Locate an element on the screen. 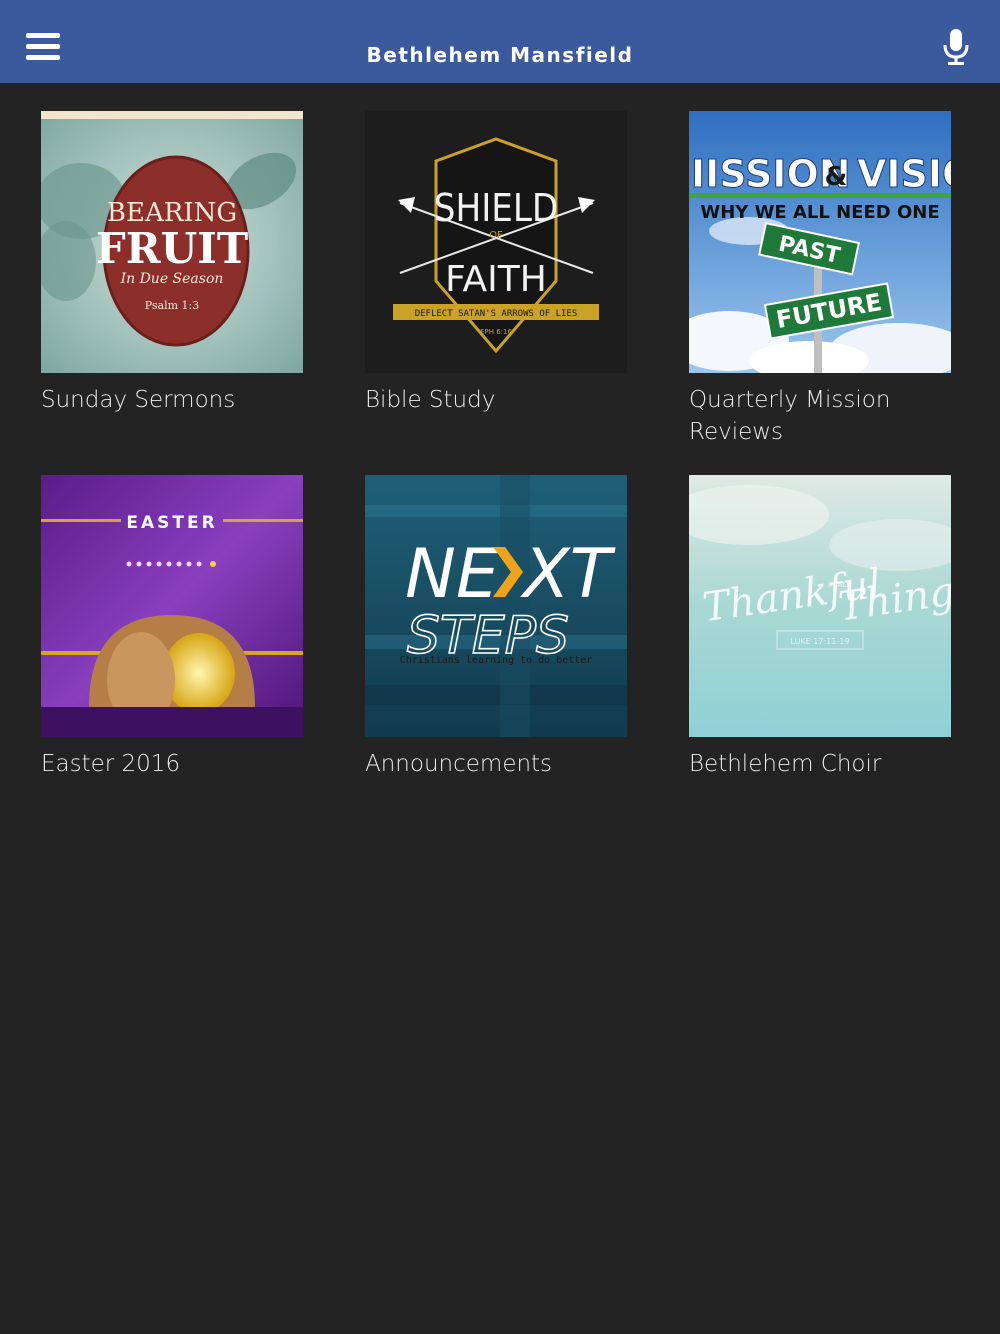 The height and width of the screenshot is (1334, 1000). series-artwork: BEARING FRUIT In Due Season Psalm 1:3 is located at coordinates (172, 242).